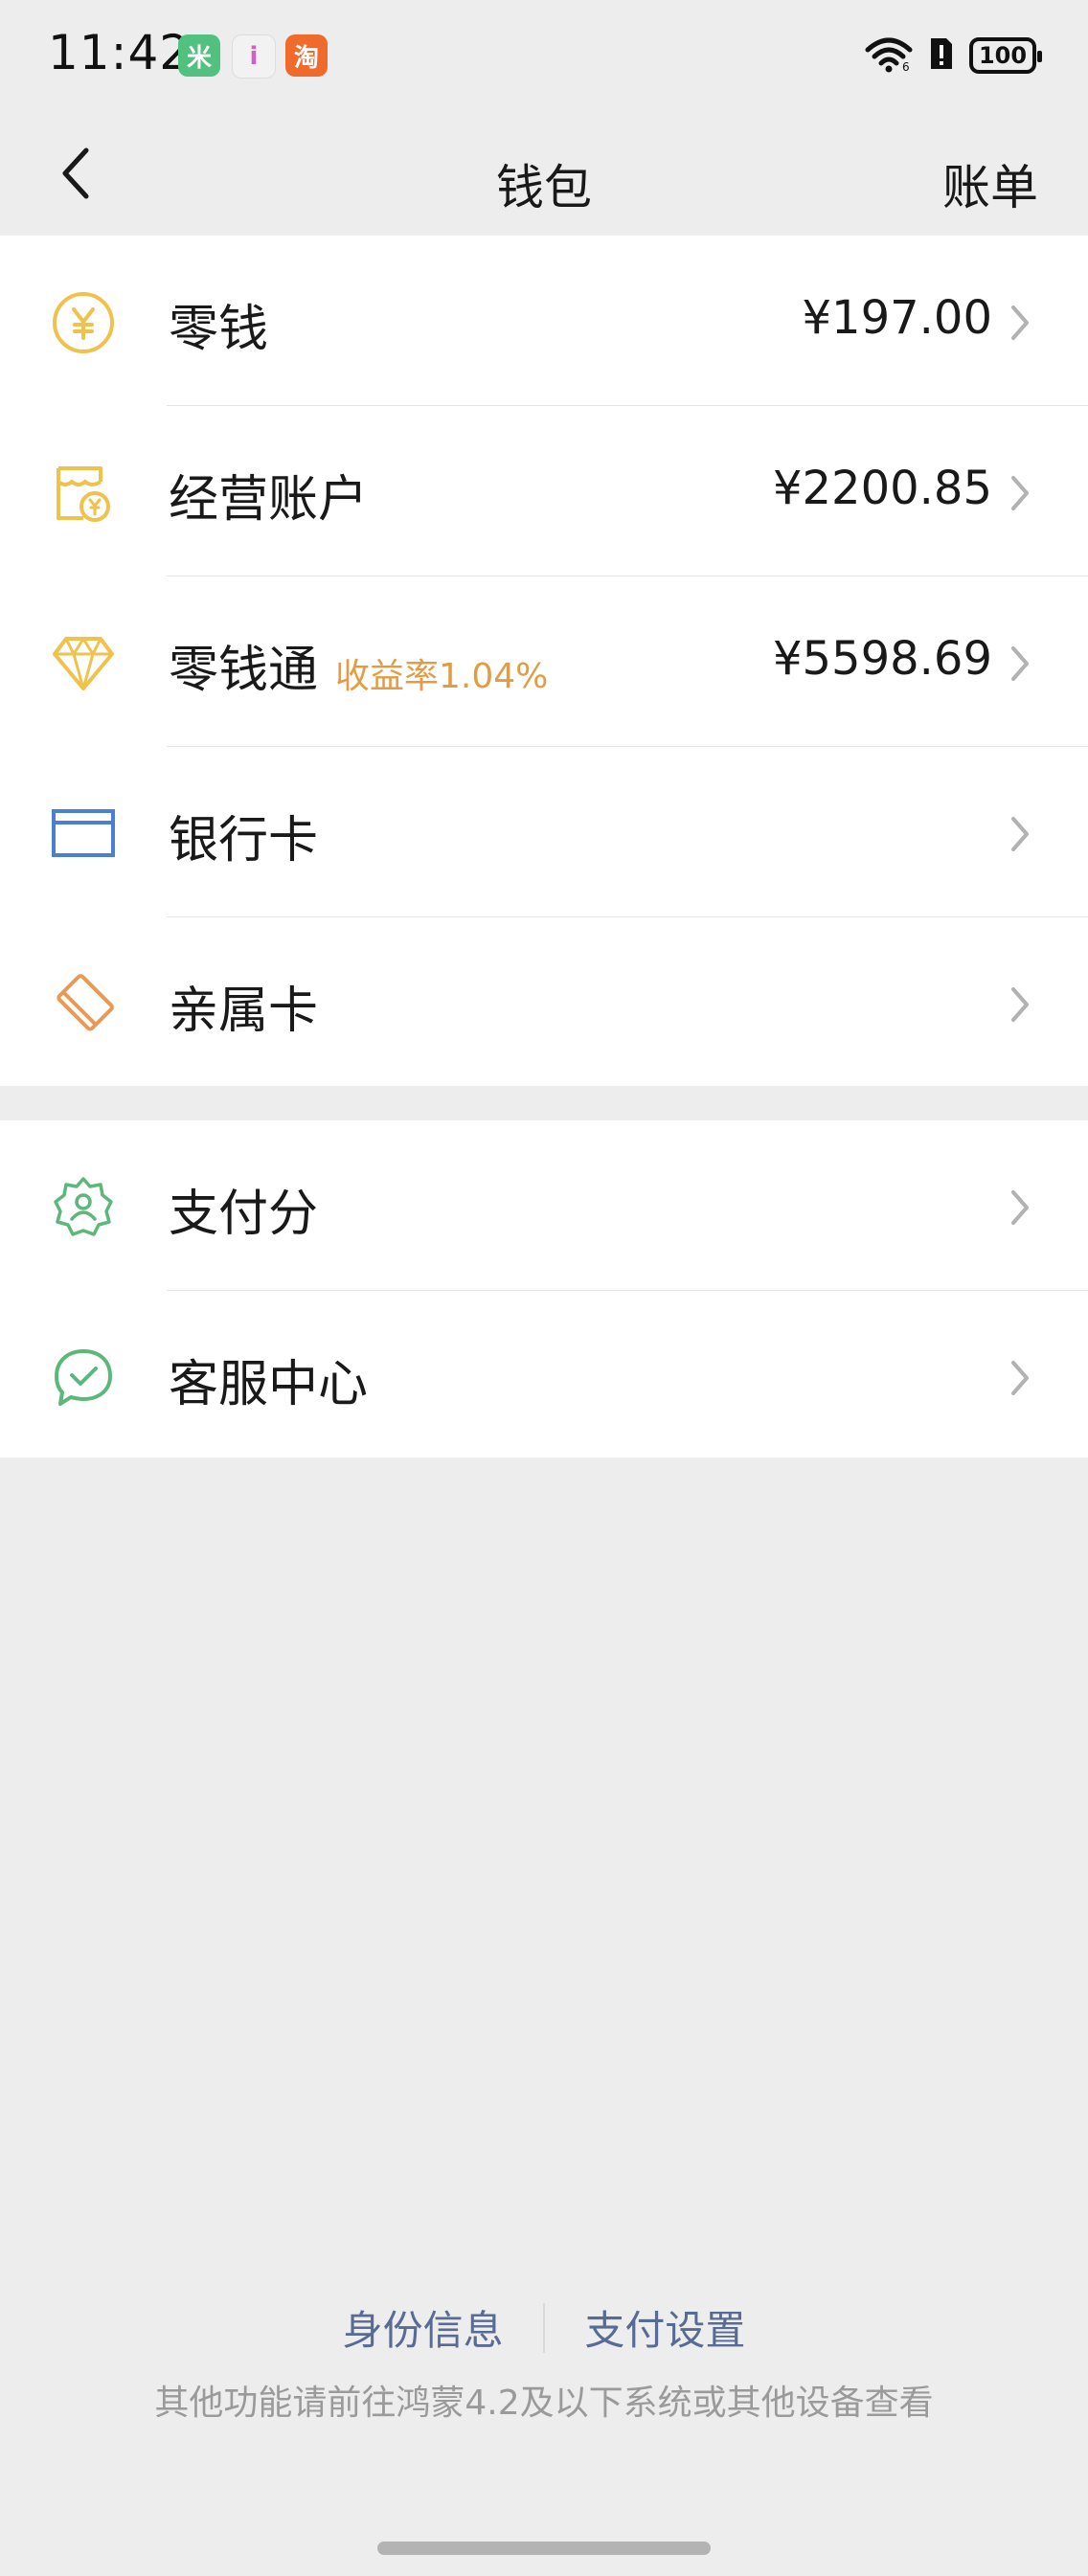 Image resolution: width=1088 pixels, height=2576 pixels. I want to click on list-item-label: 亲属卡, so click(244, 1011).